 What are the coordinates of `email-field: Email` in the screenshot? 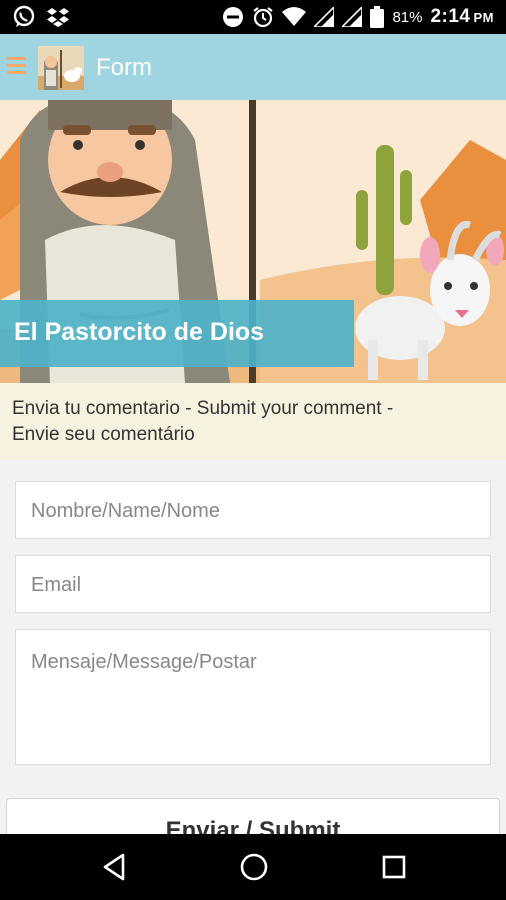 It's located at (253, 584).